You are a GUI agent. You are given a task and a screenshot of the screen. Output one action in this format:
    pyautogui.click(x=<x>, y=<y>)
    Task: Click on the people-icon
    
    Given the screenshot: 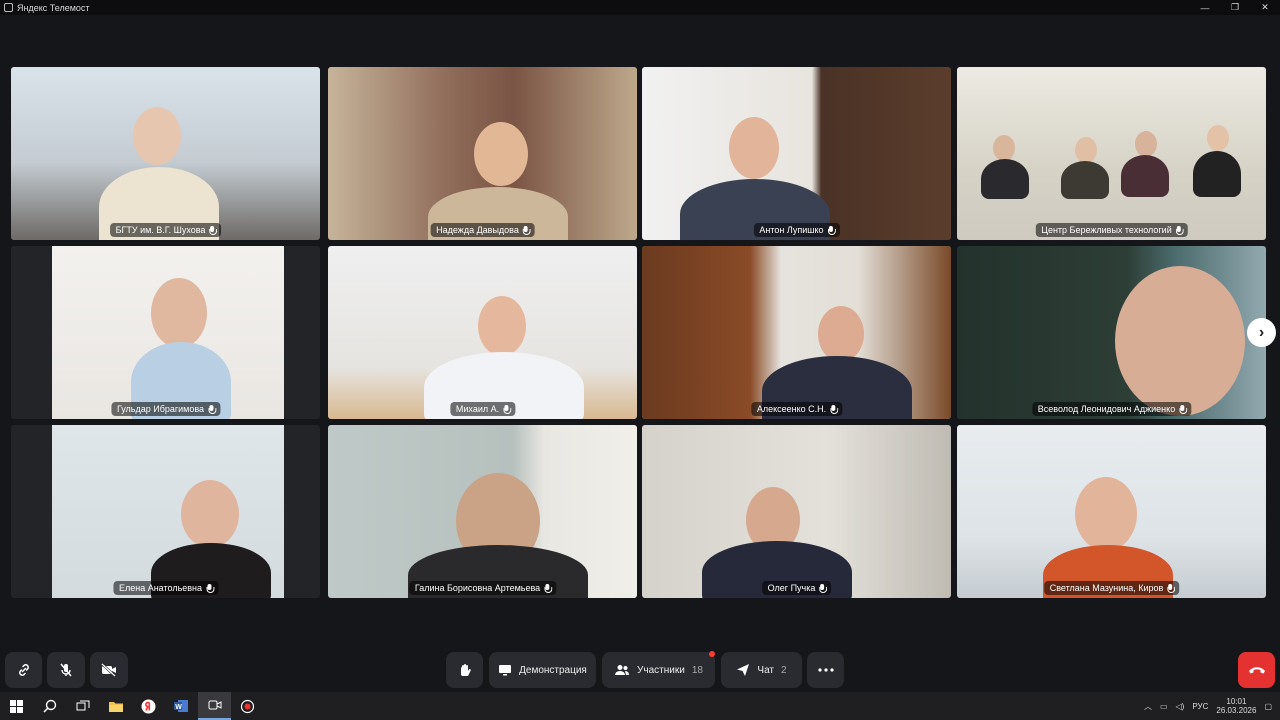 What is the action you would take?
    pyautogui.click(x=622, y=670)
    